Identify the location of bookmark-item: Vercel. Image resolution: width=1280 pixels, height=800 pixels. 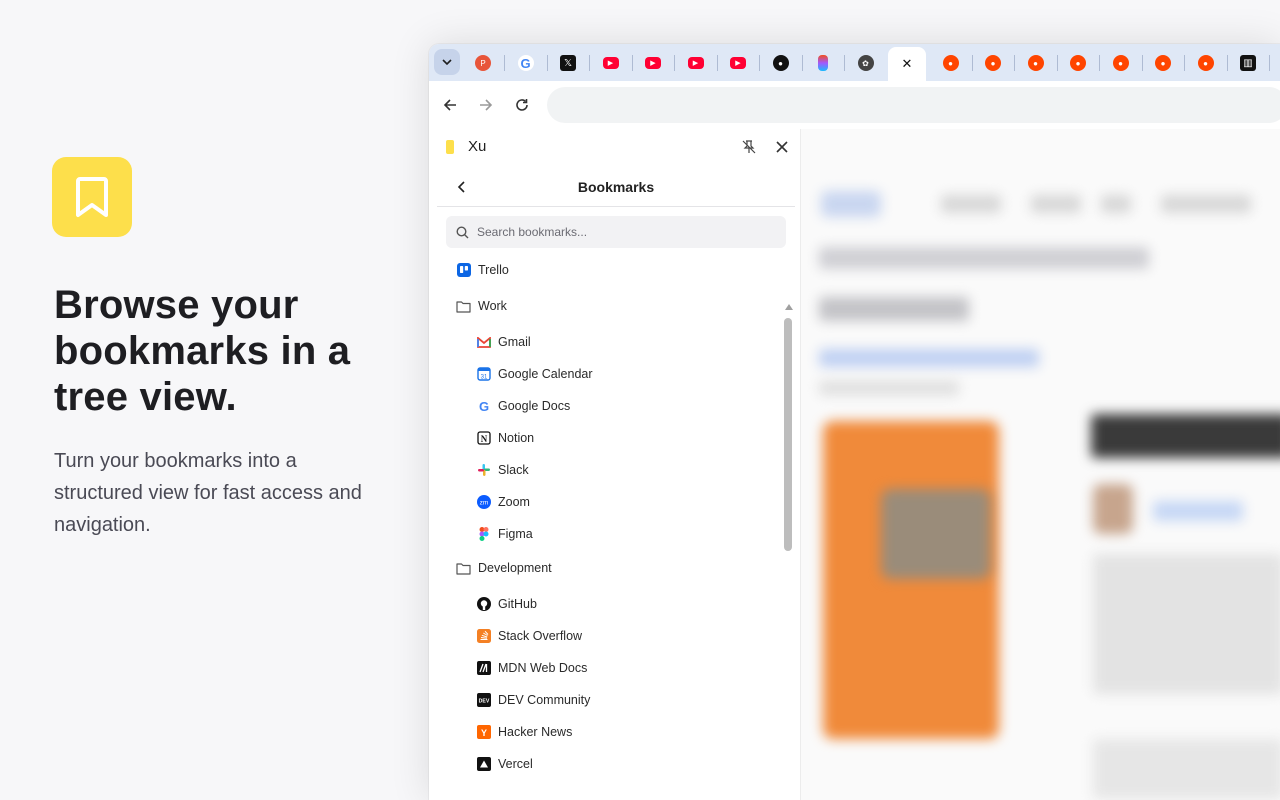
(504, 764).